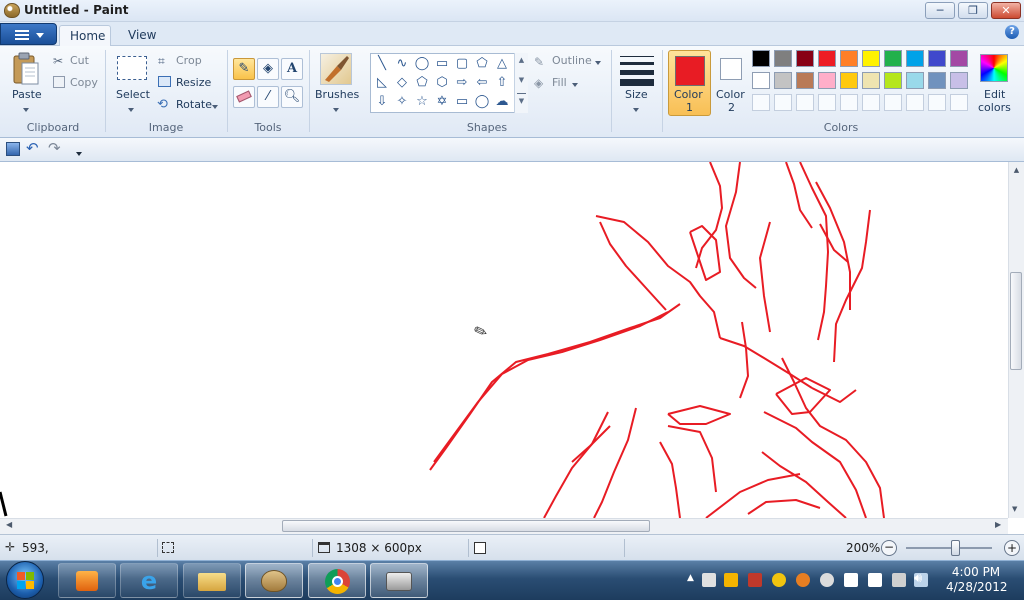 The height and width of the screenshot is (600, 1024). Describe the element at coordinates (1012, 548) in the screenshot. I see `zoom-in-button: +` at that location.